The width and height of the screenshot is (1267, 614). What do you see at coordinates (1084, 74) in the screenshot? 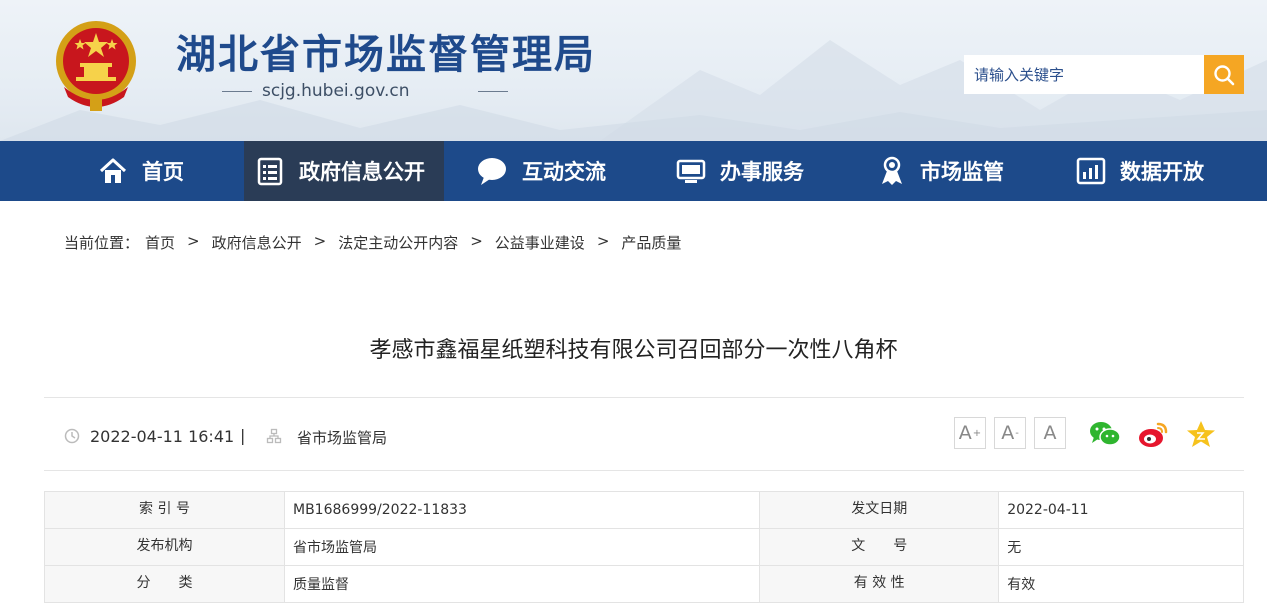
I see `search-input` at bounding box center [1084, 74].